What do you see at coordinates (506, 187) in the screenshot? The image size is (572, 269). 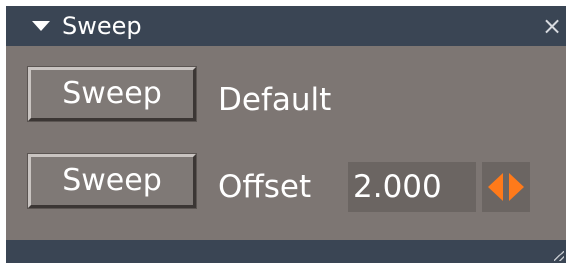 I see `offset-stepper` at bounding box center [506, 187].